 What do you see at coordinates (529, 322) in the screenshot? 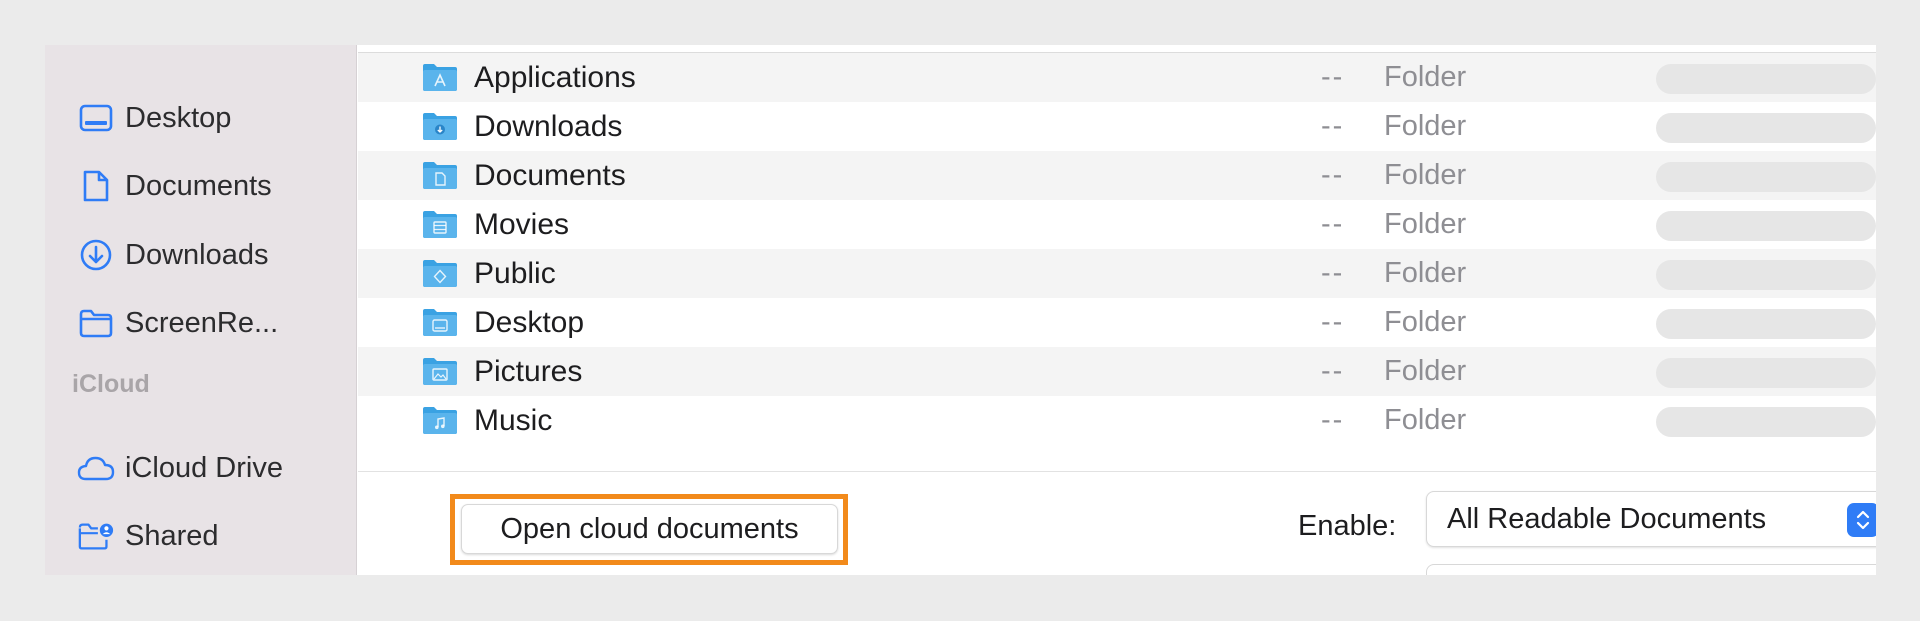
I see `file-name: Desktop` at bounding box center [529, 322].